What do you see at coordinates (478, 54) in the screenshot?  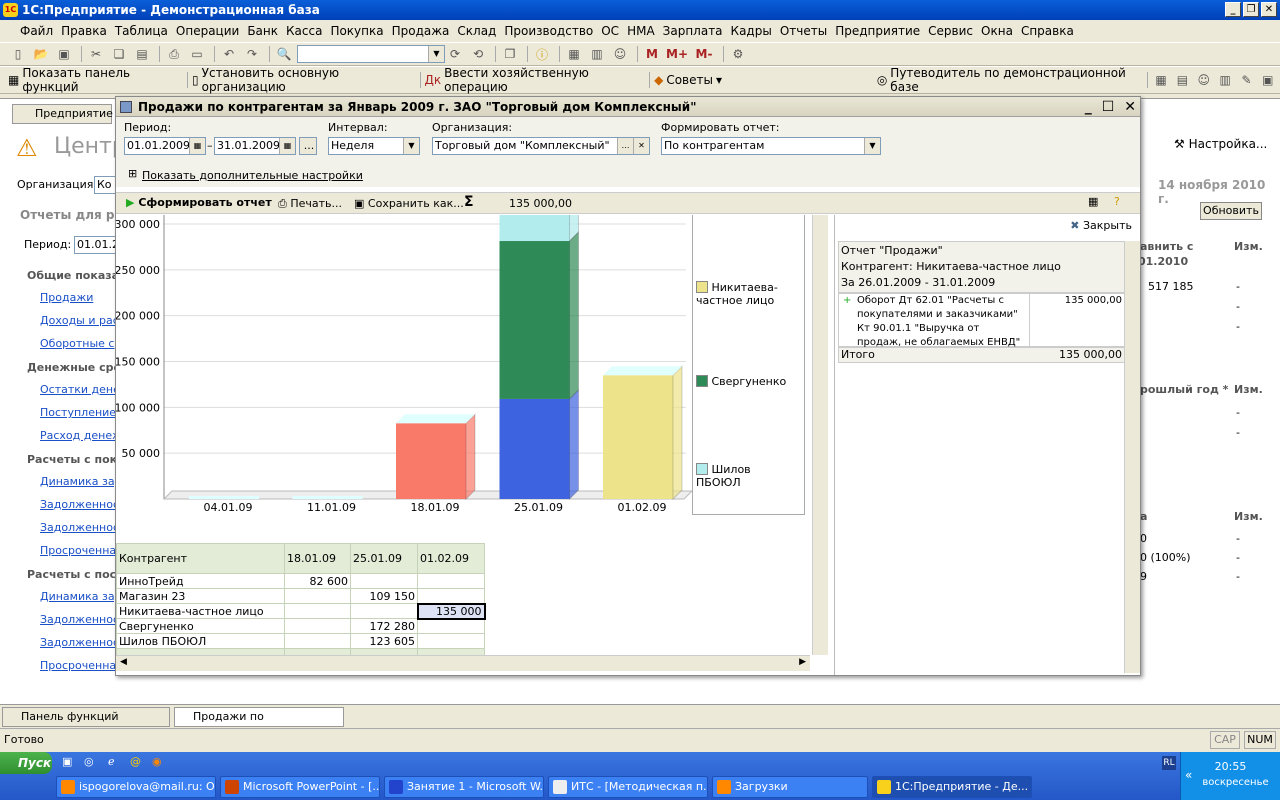 I see `find-prev-icon: ⟲` at bounding box center [478, 54].